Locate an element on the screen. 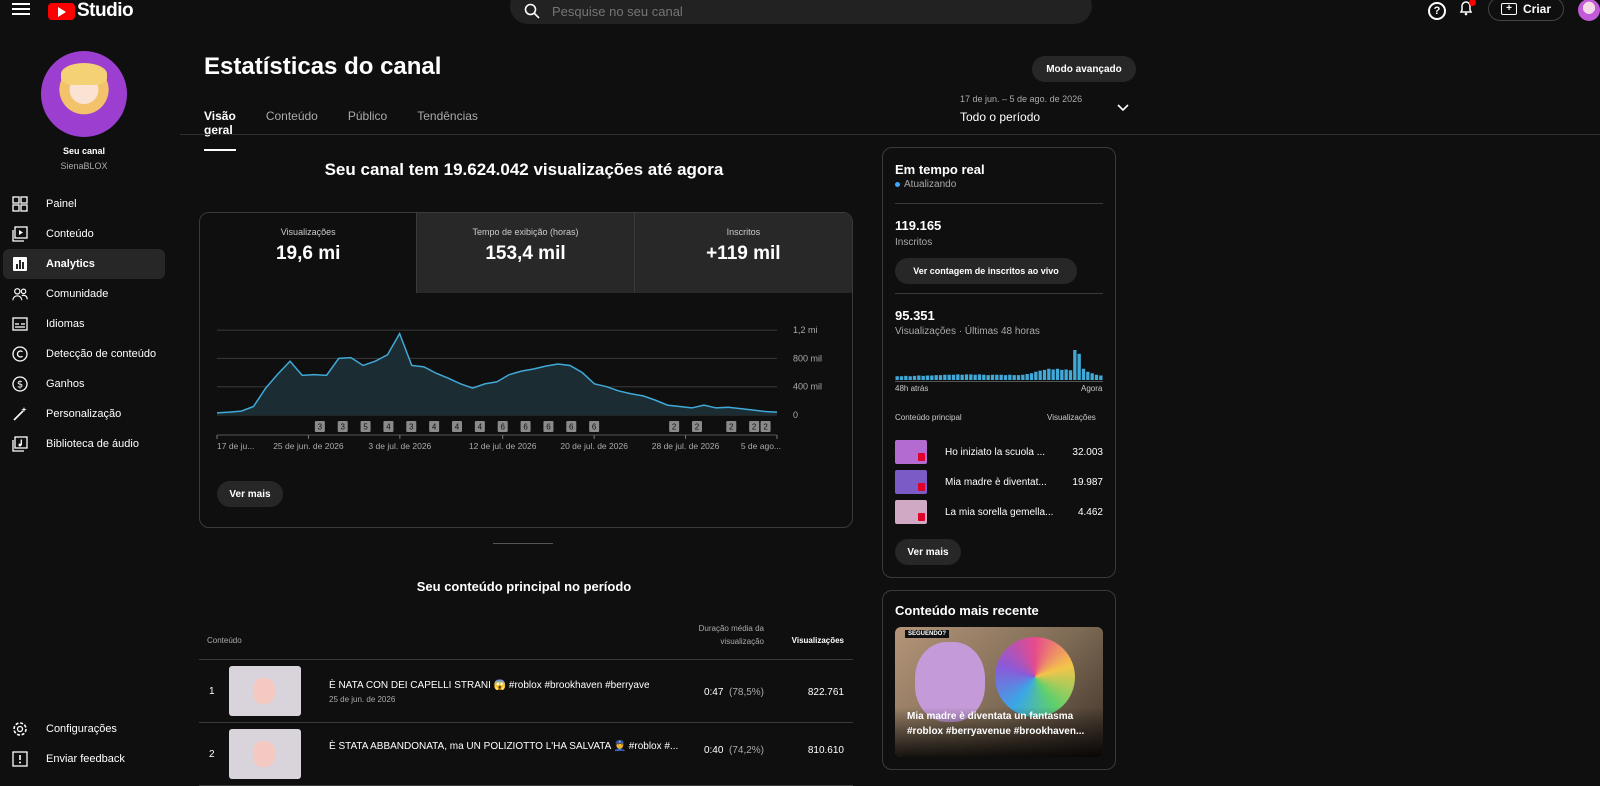 The width and height of the screenshot is (1600, 786). sidebar-item-biblioteca: Biblioteca de áudio is located at coordinates (84, 444).